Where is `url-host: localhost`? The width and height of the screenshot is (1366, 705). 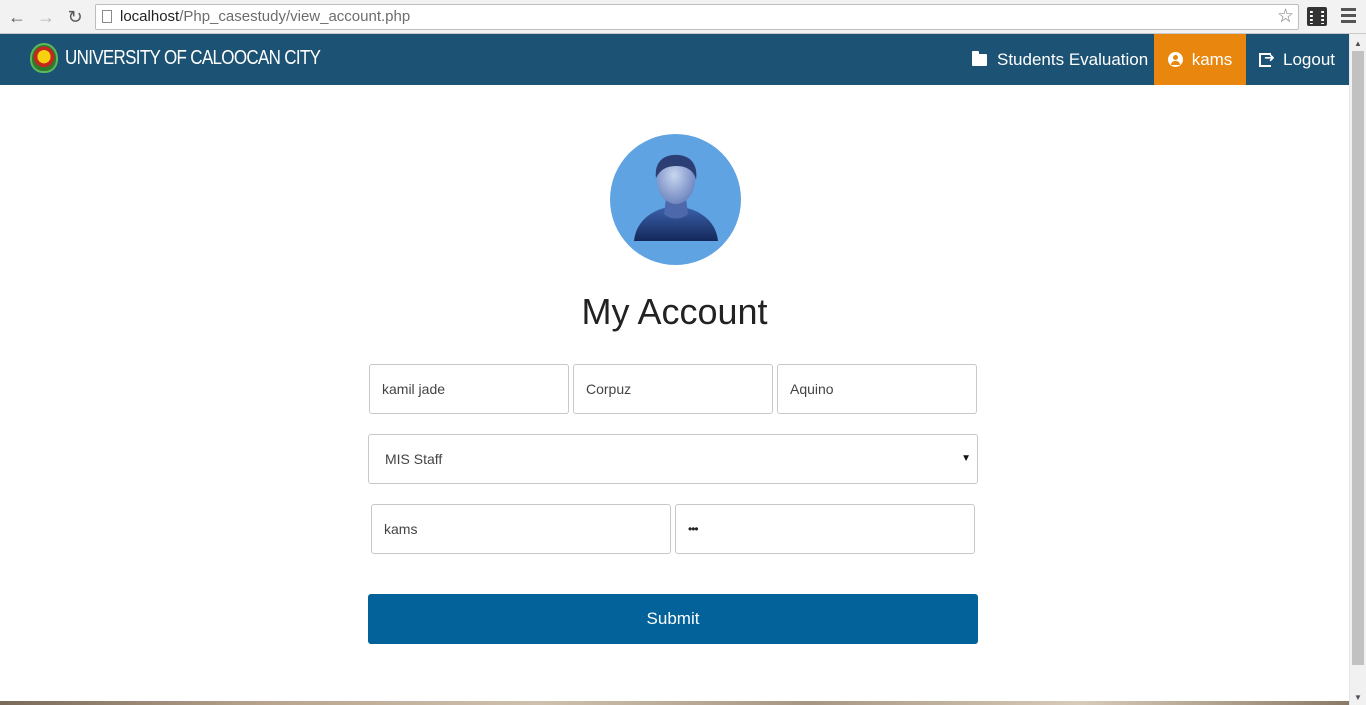
url-host: localhost is located at coordinates (150, 16).